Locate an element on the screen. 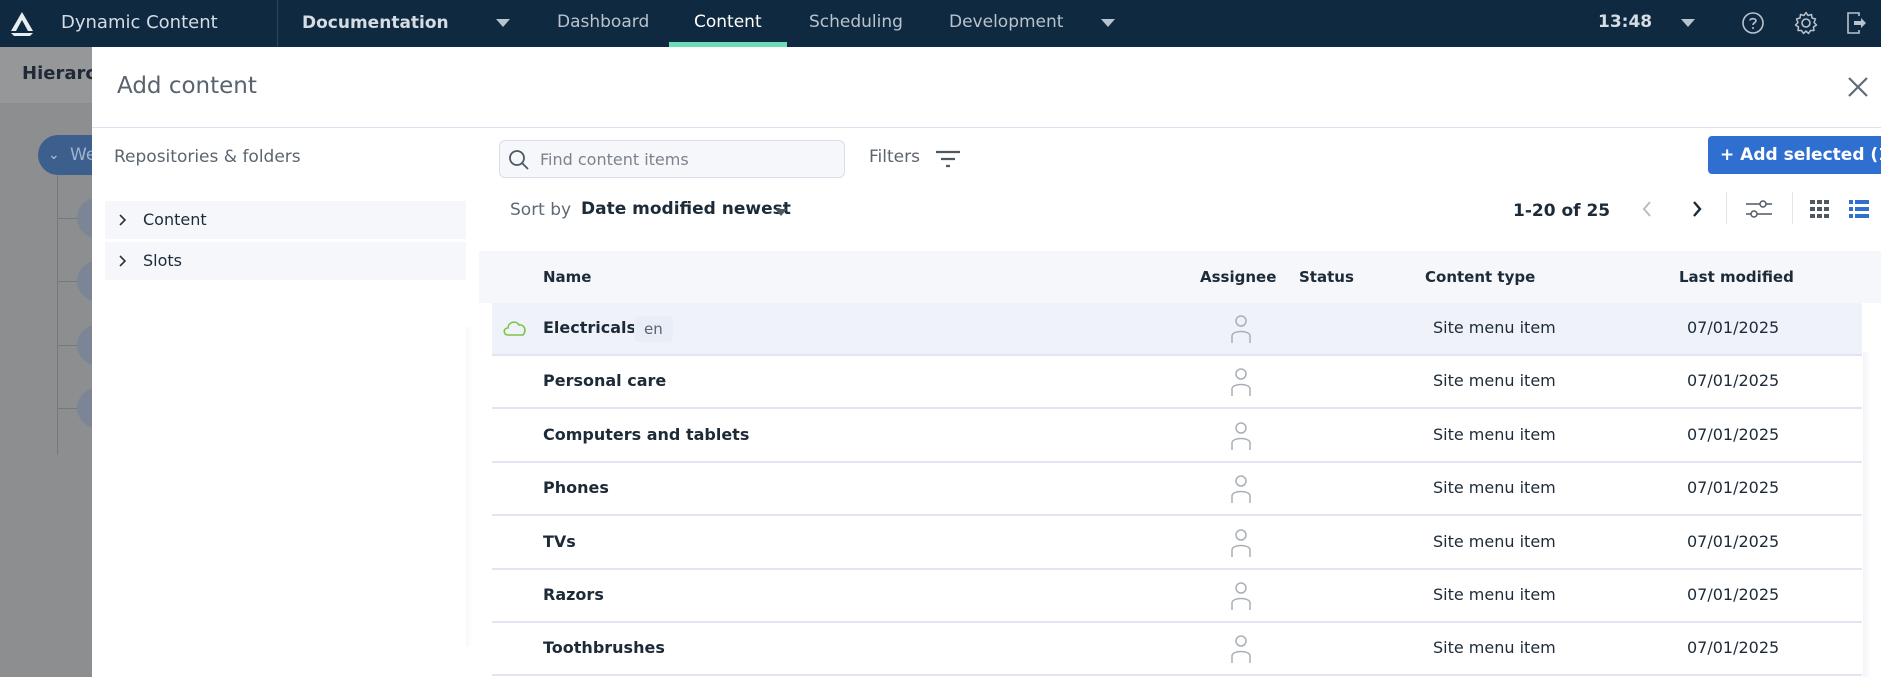 This screenshot has width=1881, height=677. repositories-title: Repositories & folders is located at coordinates (207, 157).